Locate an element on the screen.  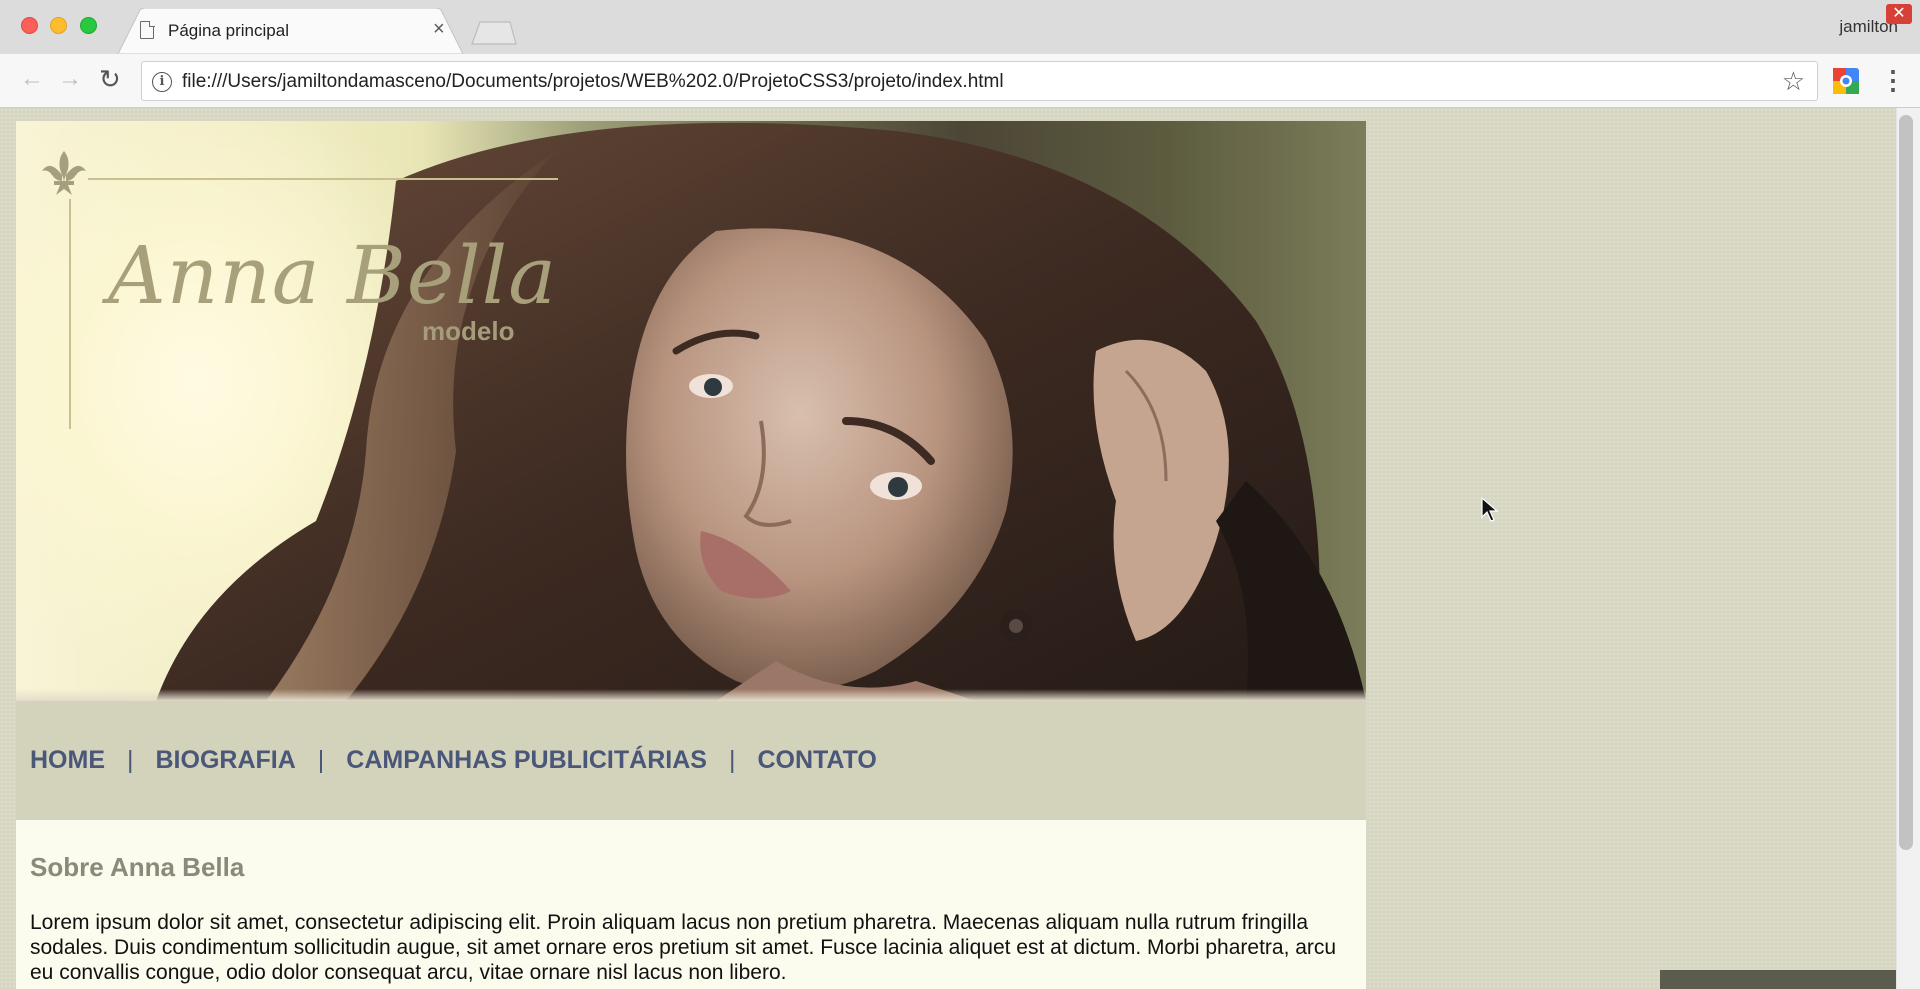
fleur-de-lis-icon is located at coordinates (64, 173).